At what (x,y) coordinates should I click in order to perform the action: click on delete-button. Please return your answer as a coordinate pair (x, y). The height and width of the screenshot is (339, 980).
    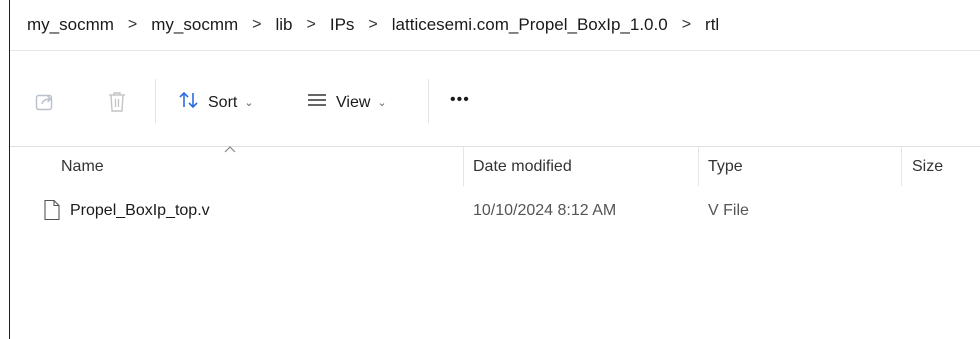
    Looking at the image, I should click on (117, 104).